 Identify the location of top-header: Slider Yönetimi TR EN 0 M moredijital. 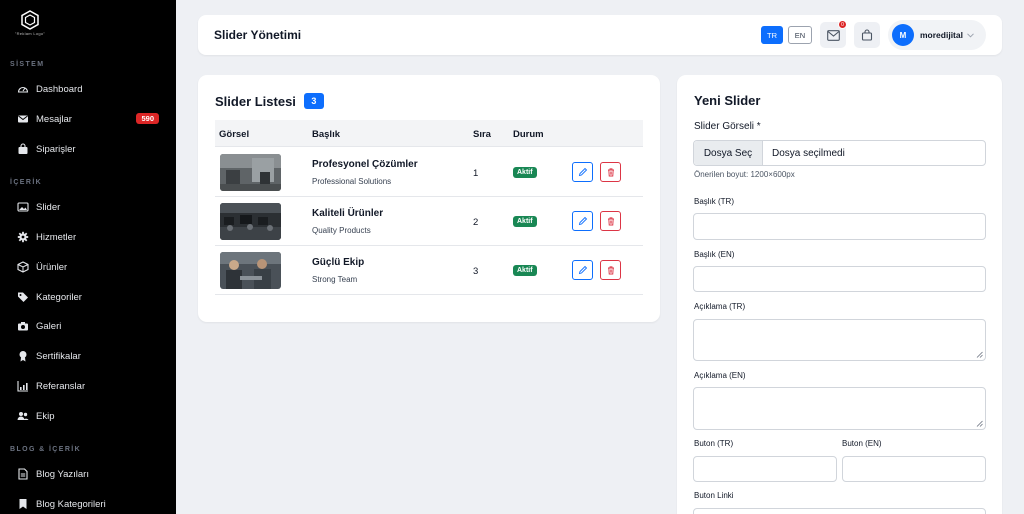
(600, 35).